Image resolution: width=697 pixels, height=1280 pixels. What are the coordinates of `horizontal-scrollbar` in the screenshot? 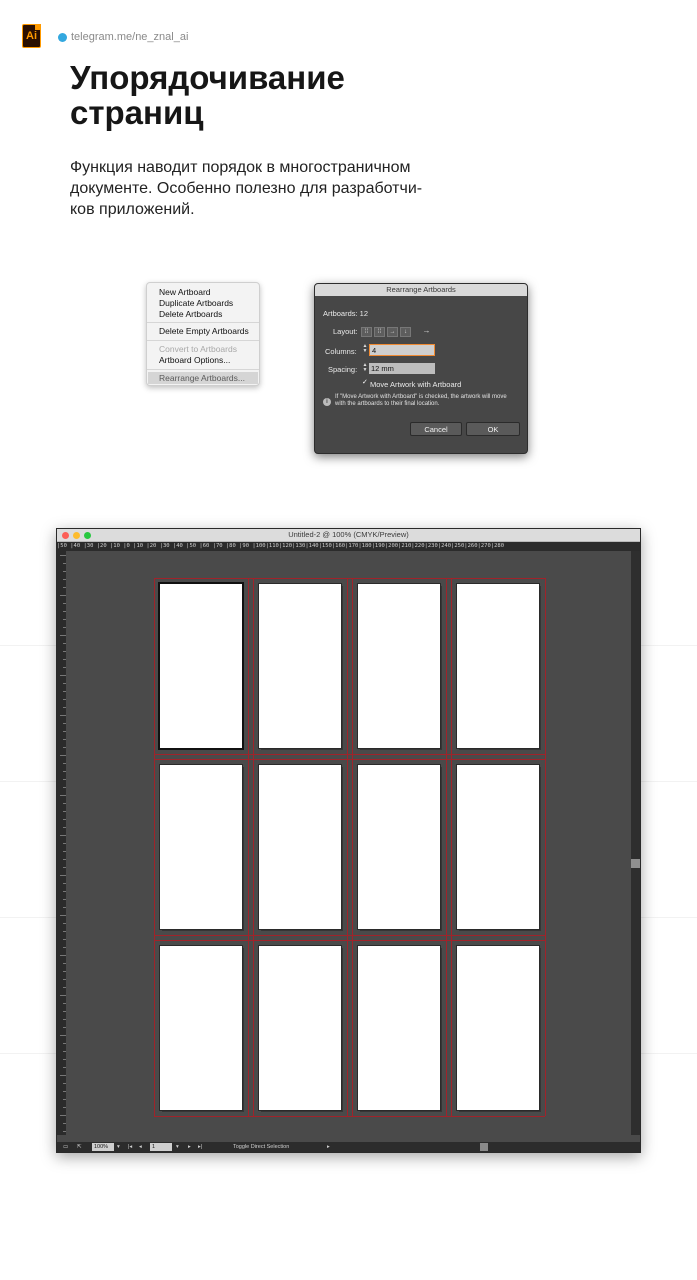 It's located at (487, 1147).